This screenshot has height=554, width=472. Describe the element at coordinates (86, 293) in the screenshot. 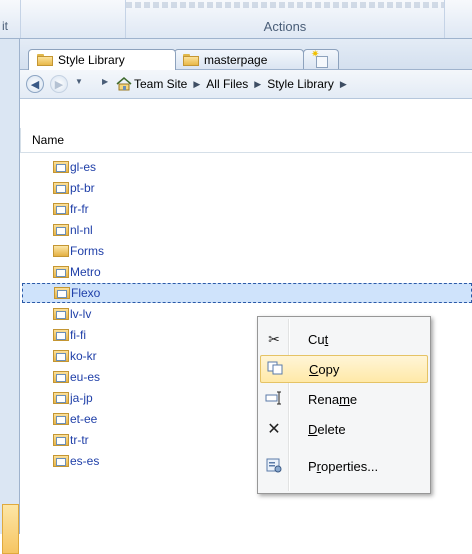

I see `file-name: Flexo` at that location.